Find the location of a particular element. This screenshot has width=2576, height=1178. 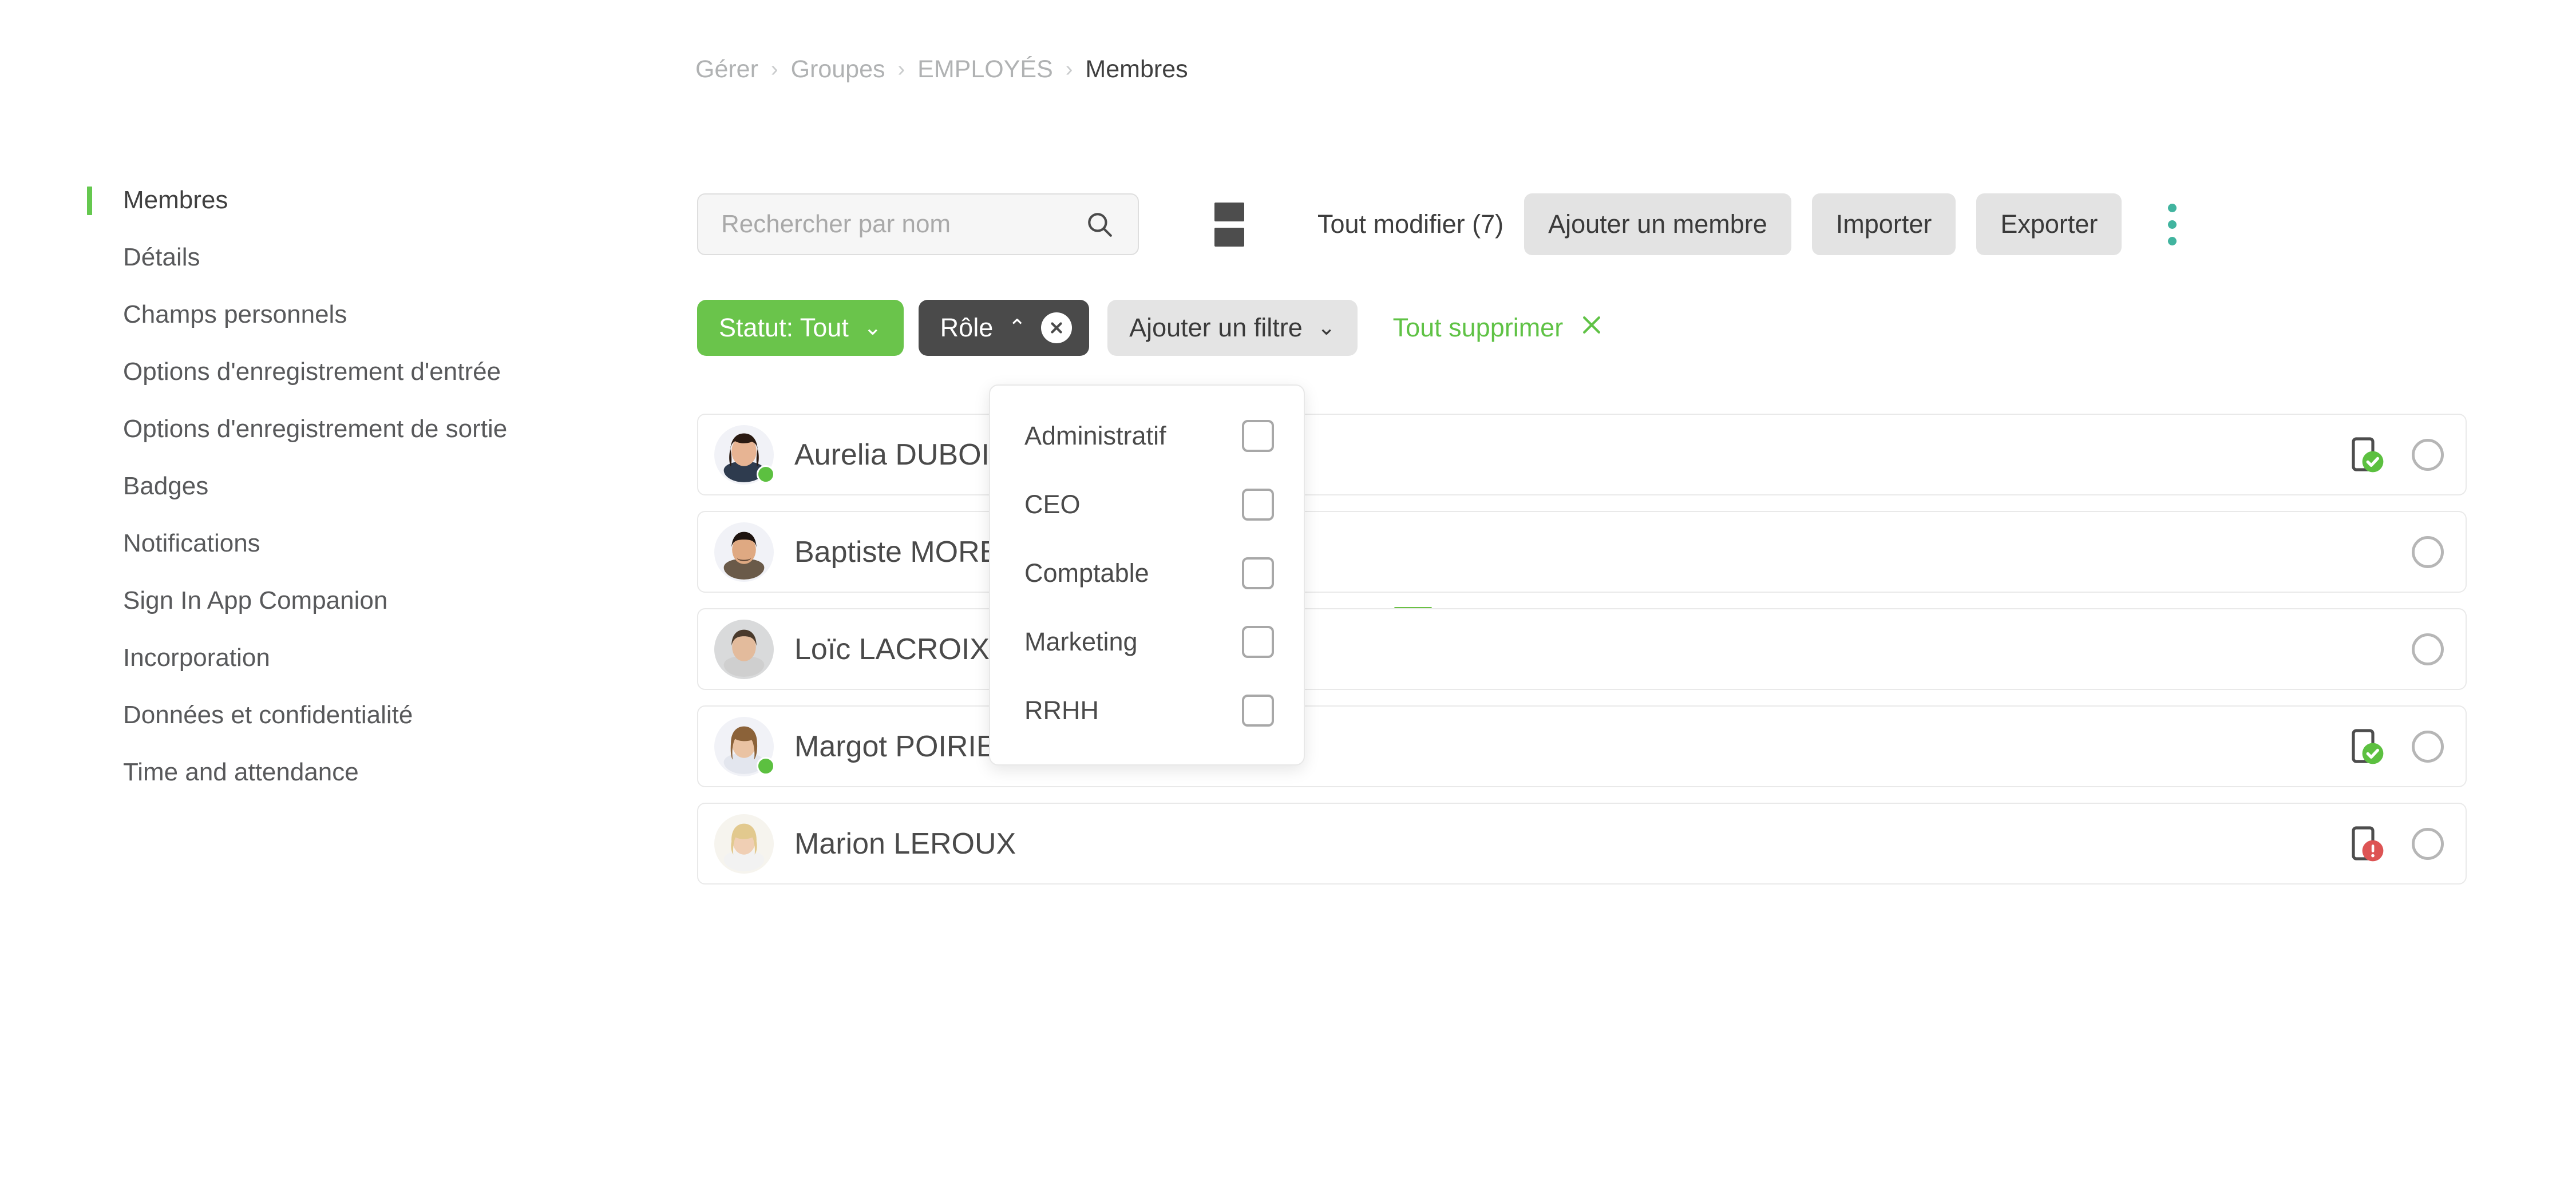

role-option-rrhh: RRHH is located at coordinates (1147, 710).